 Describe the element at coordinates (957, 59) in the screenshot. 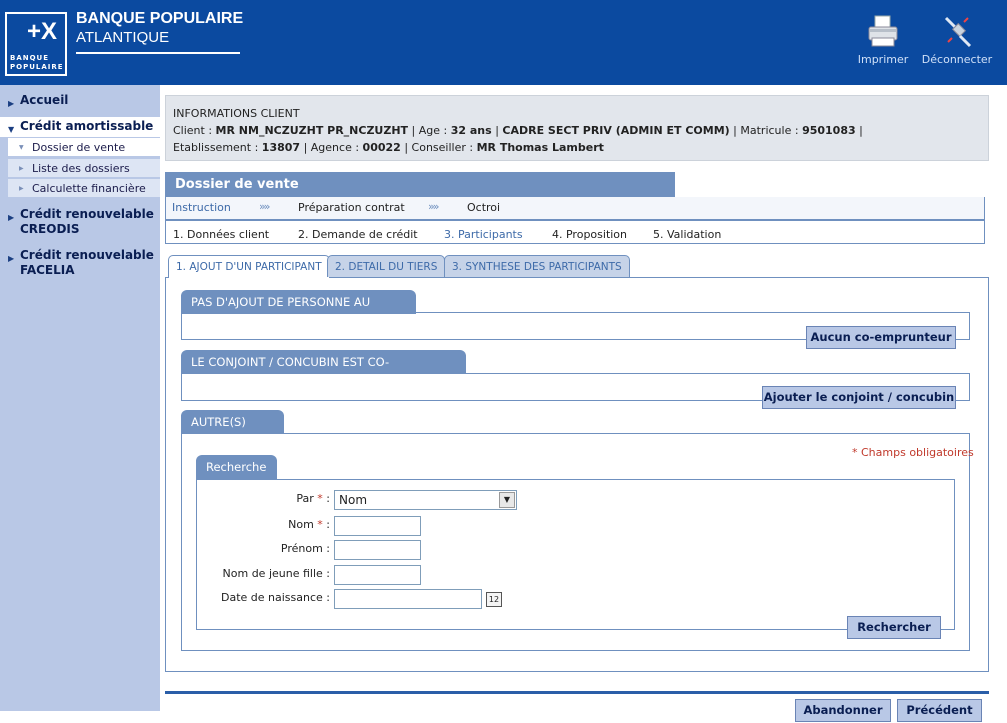

I see `logout-label: Déconnecter` at that location.